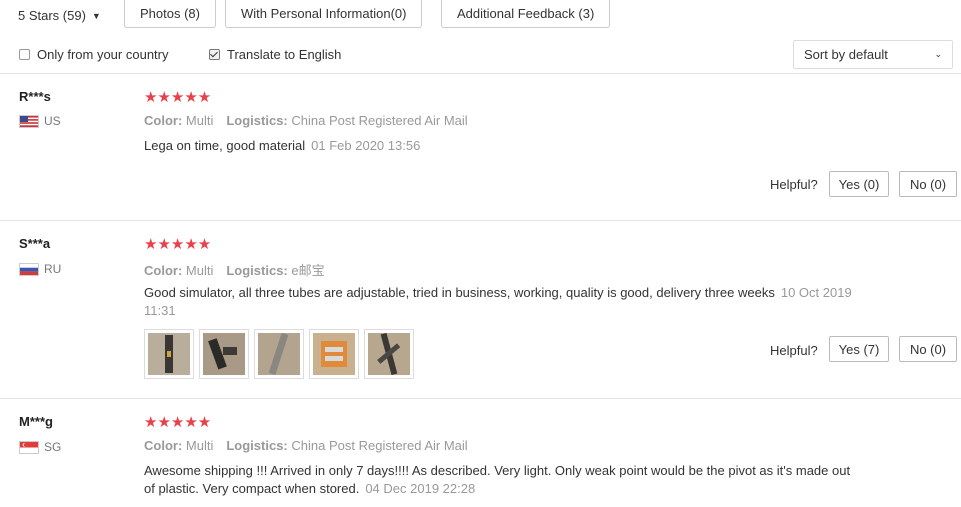 This screenshot has width=961, height=507. Describe the element at coordinates (40, 121) in the screenshot. I see `reviewer-country: US` at that location.